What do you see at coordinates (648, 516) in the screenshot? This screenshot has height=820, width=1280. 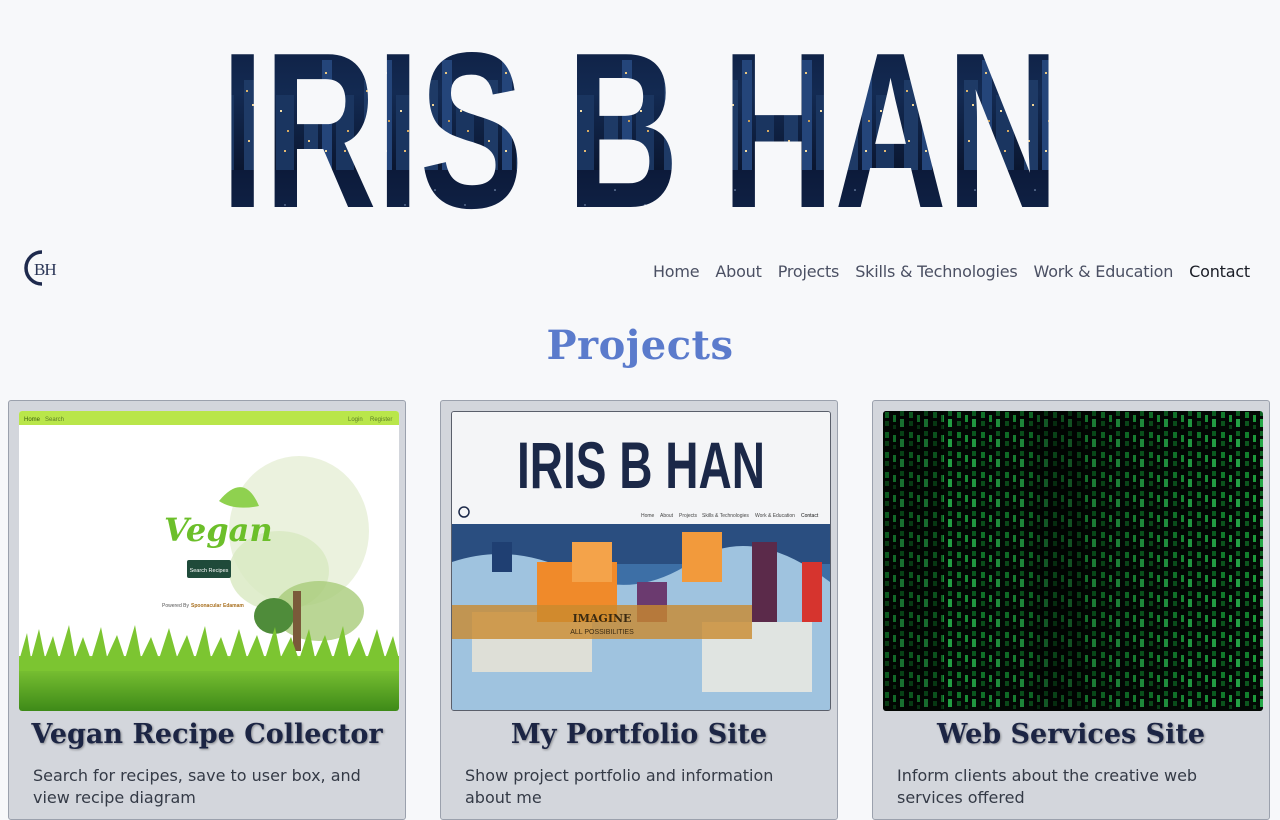 I see `portfolio-thumb-nav-home: Home` at bounding box center [648, 516].